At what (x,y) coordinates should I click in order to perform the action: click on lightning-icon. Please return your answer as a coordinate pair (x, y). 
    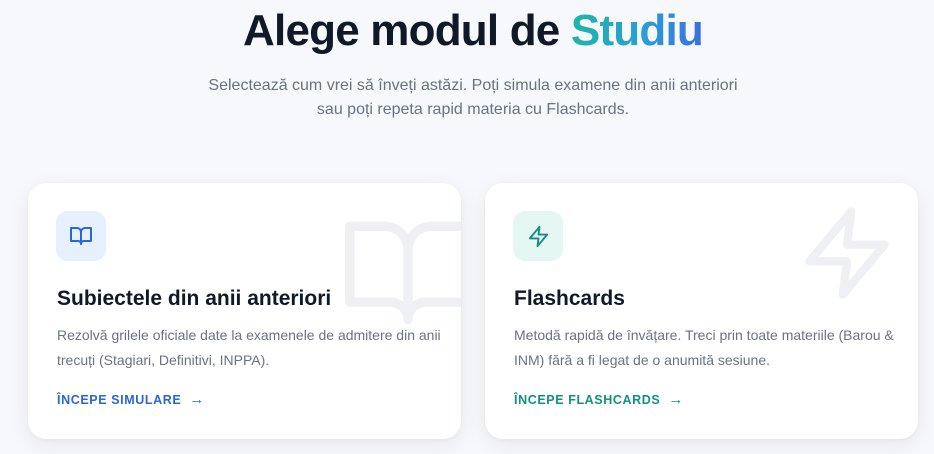
    Looking at the image, I should click on (538, 236).